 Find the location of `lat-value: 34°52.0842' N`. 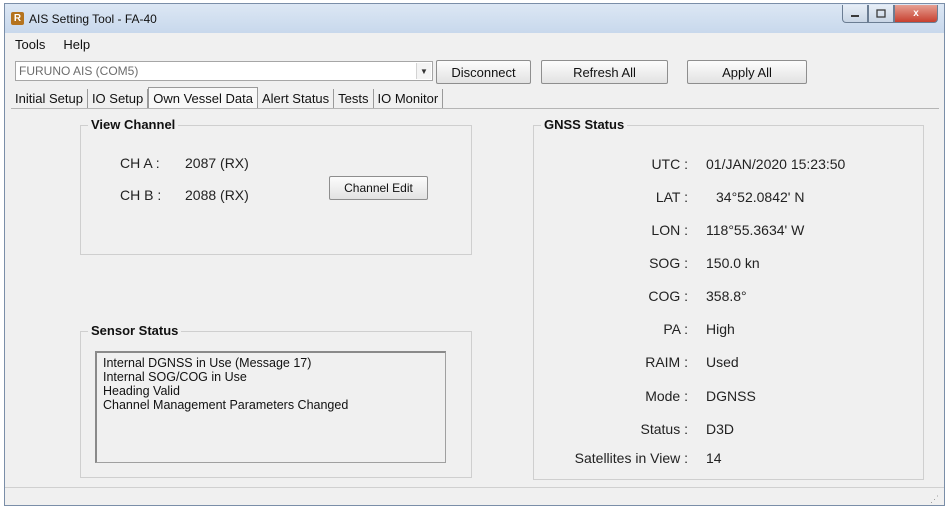

lat-value: 34°52.0842' N is located at coordinates (760, 197).